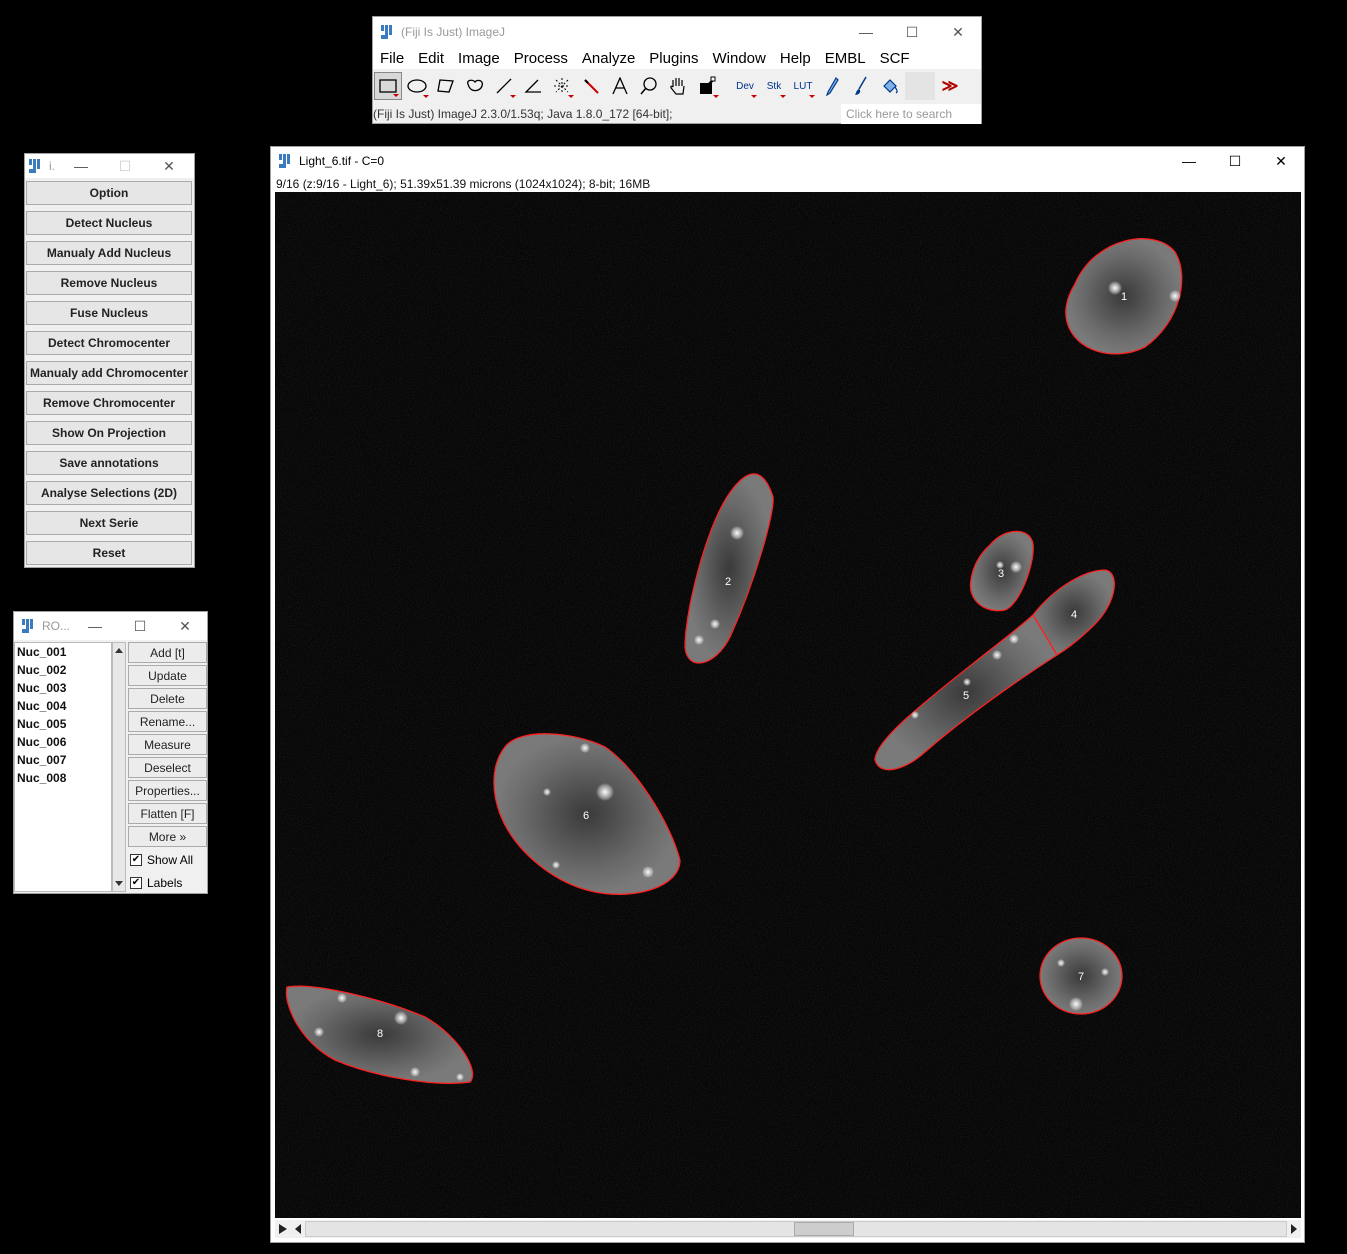  I want to click on show-on-projection-button: Show On Projection, so click(109, 433).